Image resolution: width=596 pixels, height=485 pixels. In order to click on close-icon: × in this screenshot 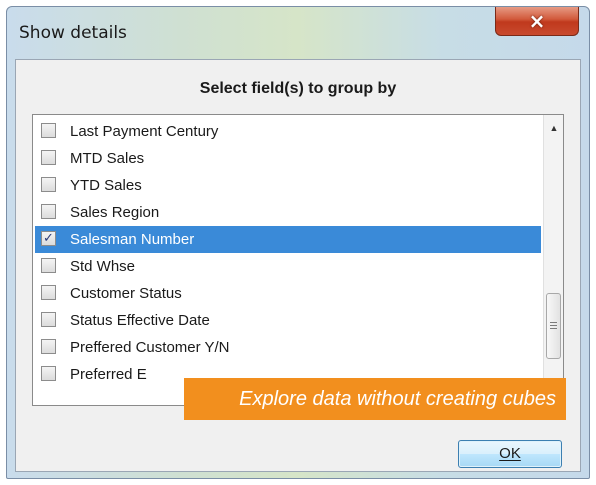, I will do `click(537, 20)`.